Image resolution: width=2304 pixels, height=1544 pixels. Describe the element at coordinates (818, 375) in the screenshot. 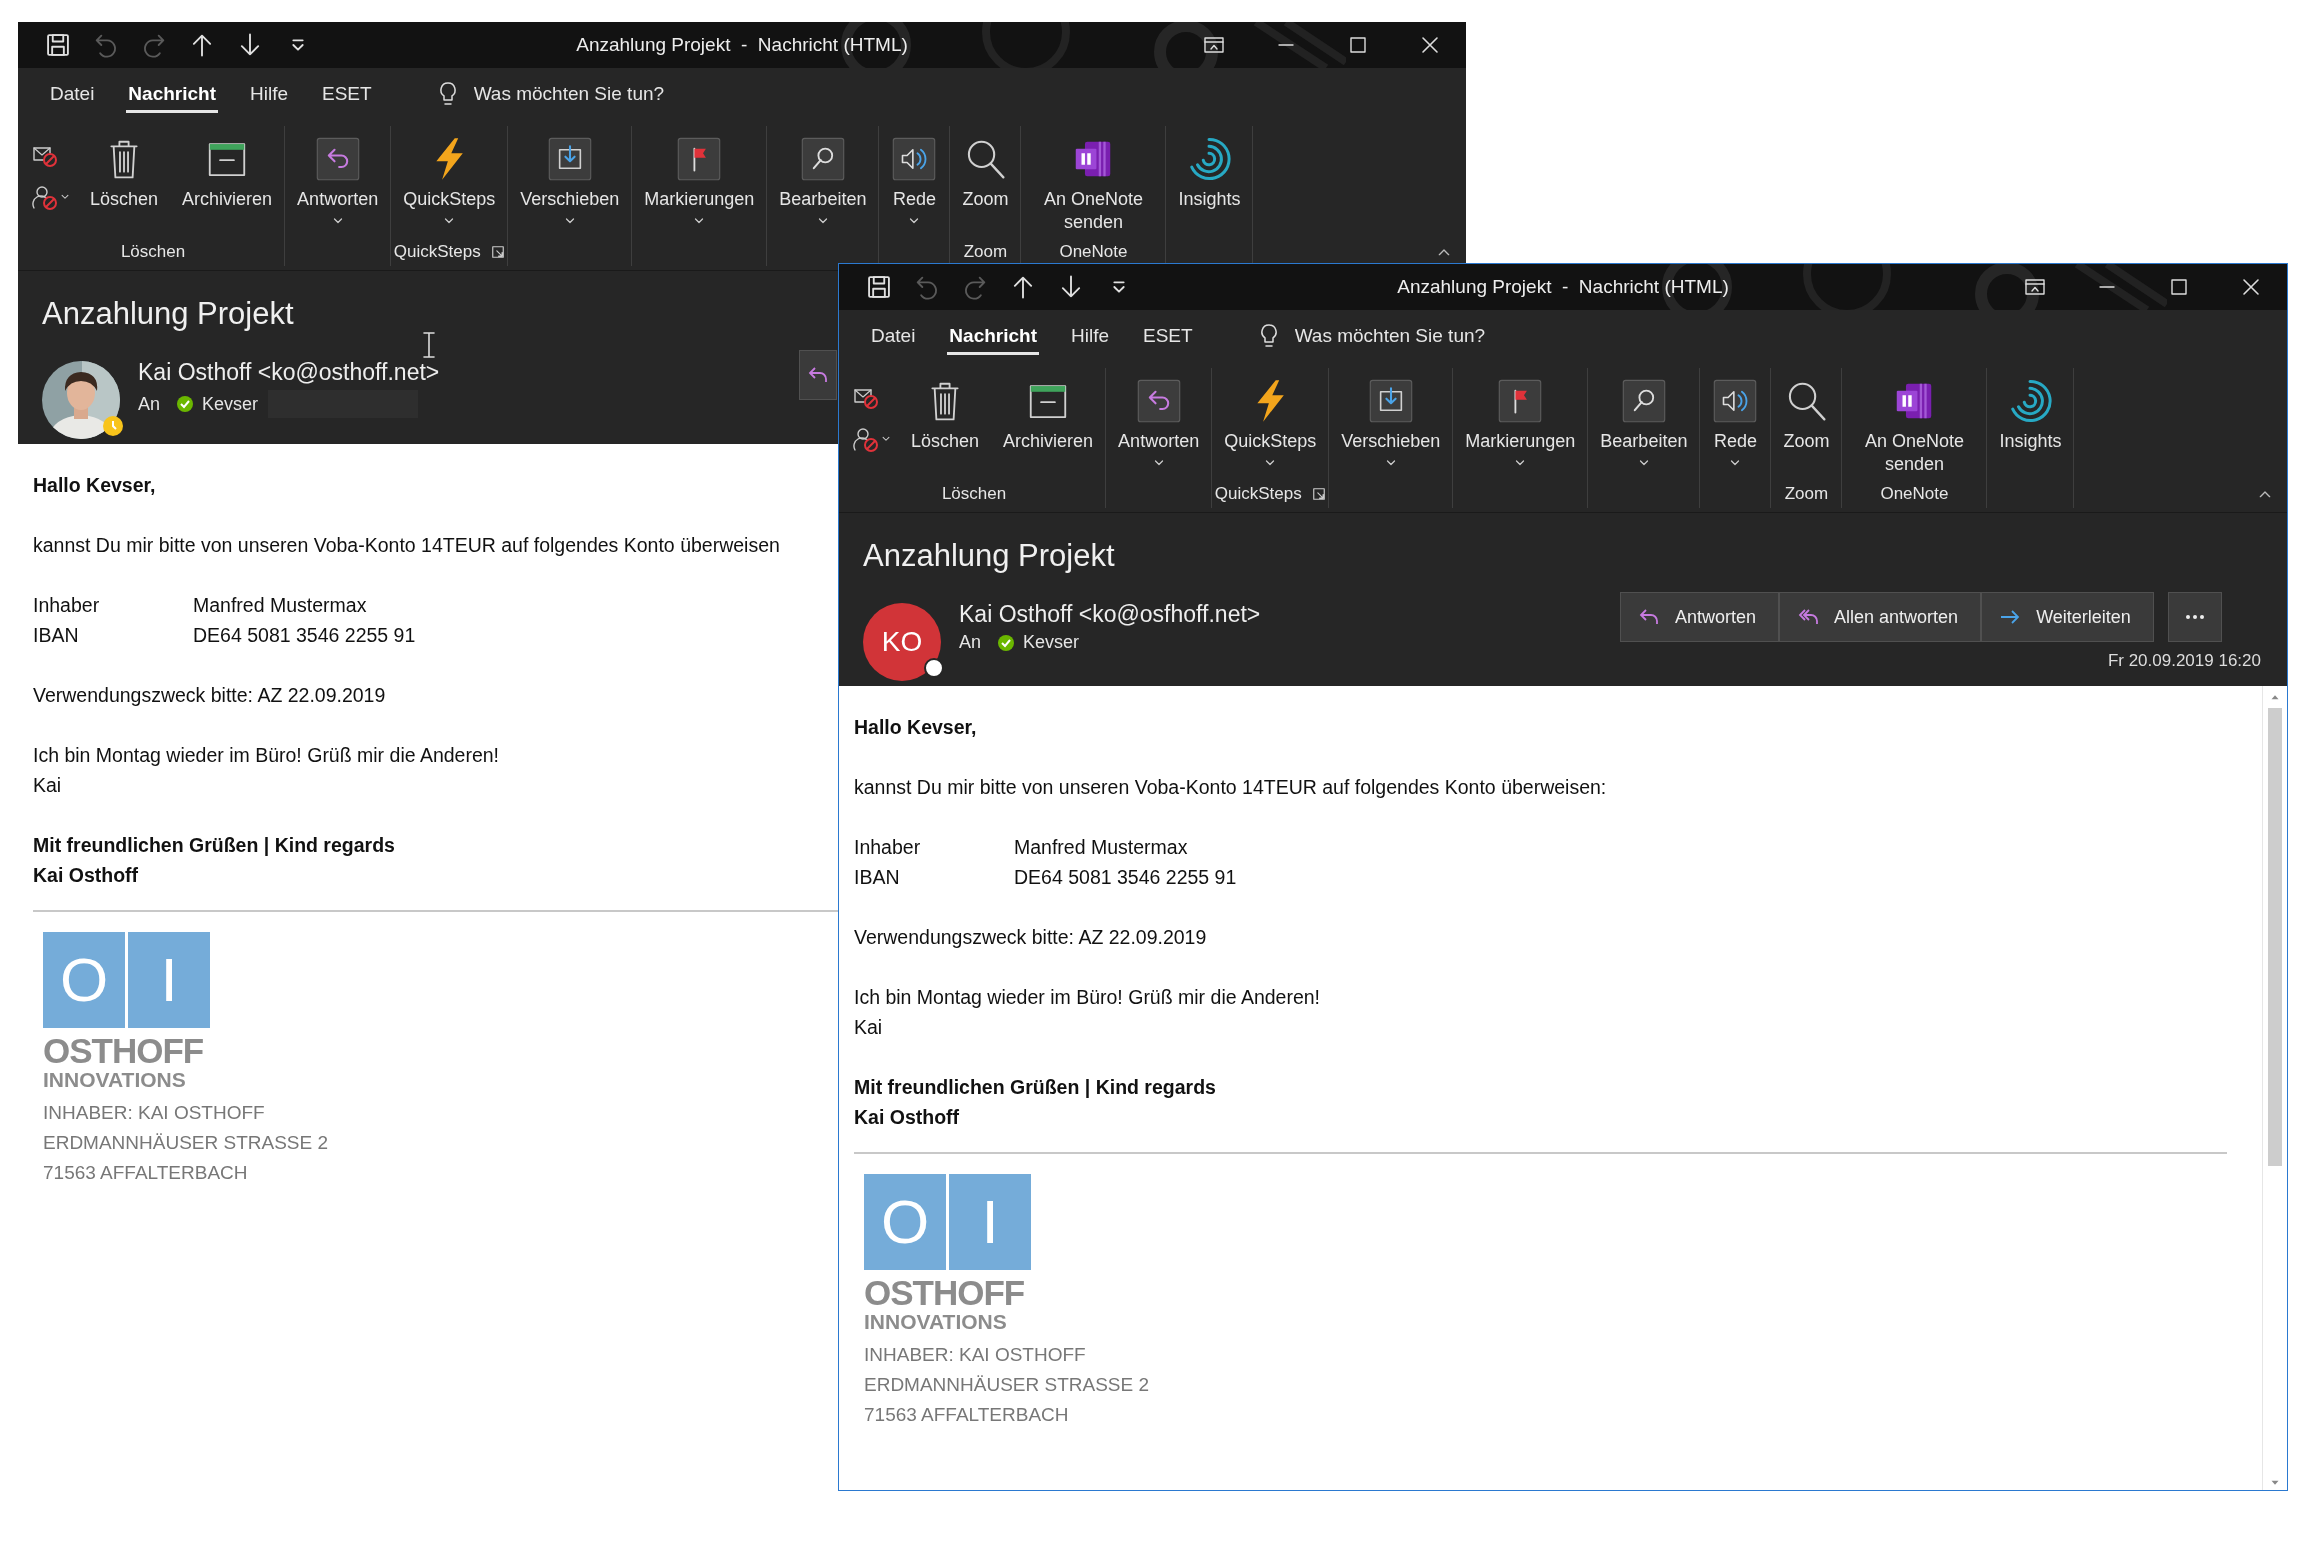

I see `reply-button` at that location.